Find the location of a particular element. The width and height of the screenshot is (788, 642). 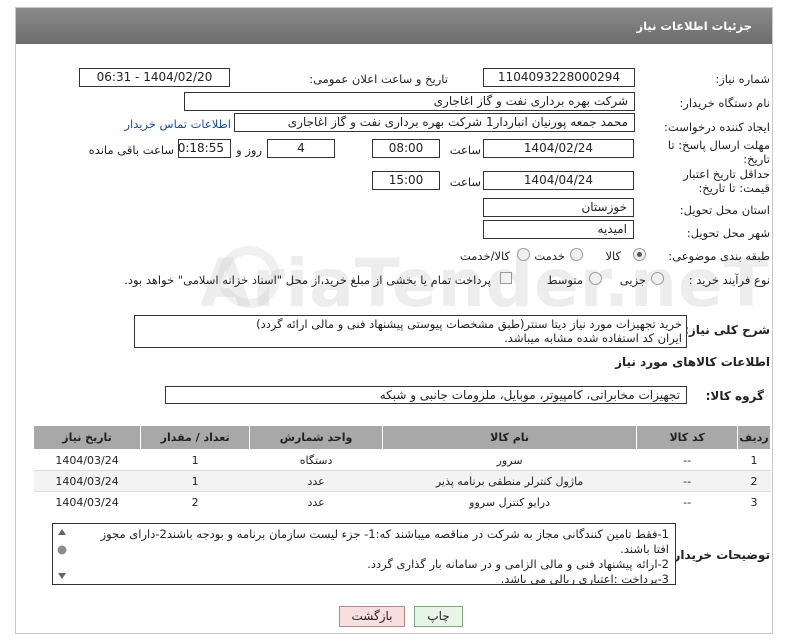

reply-time-field: 08:00 is located at coordinates (406, 148).